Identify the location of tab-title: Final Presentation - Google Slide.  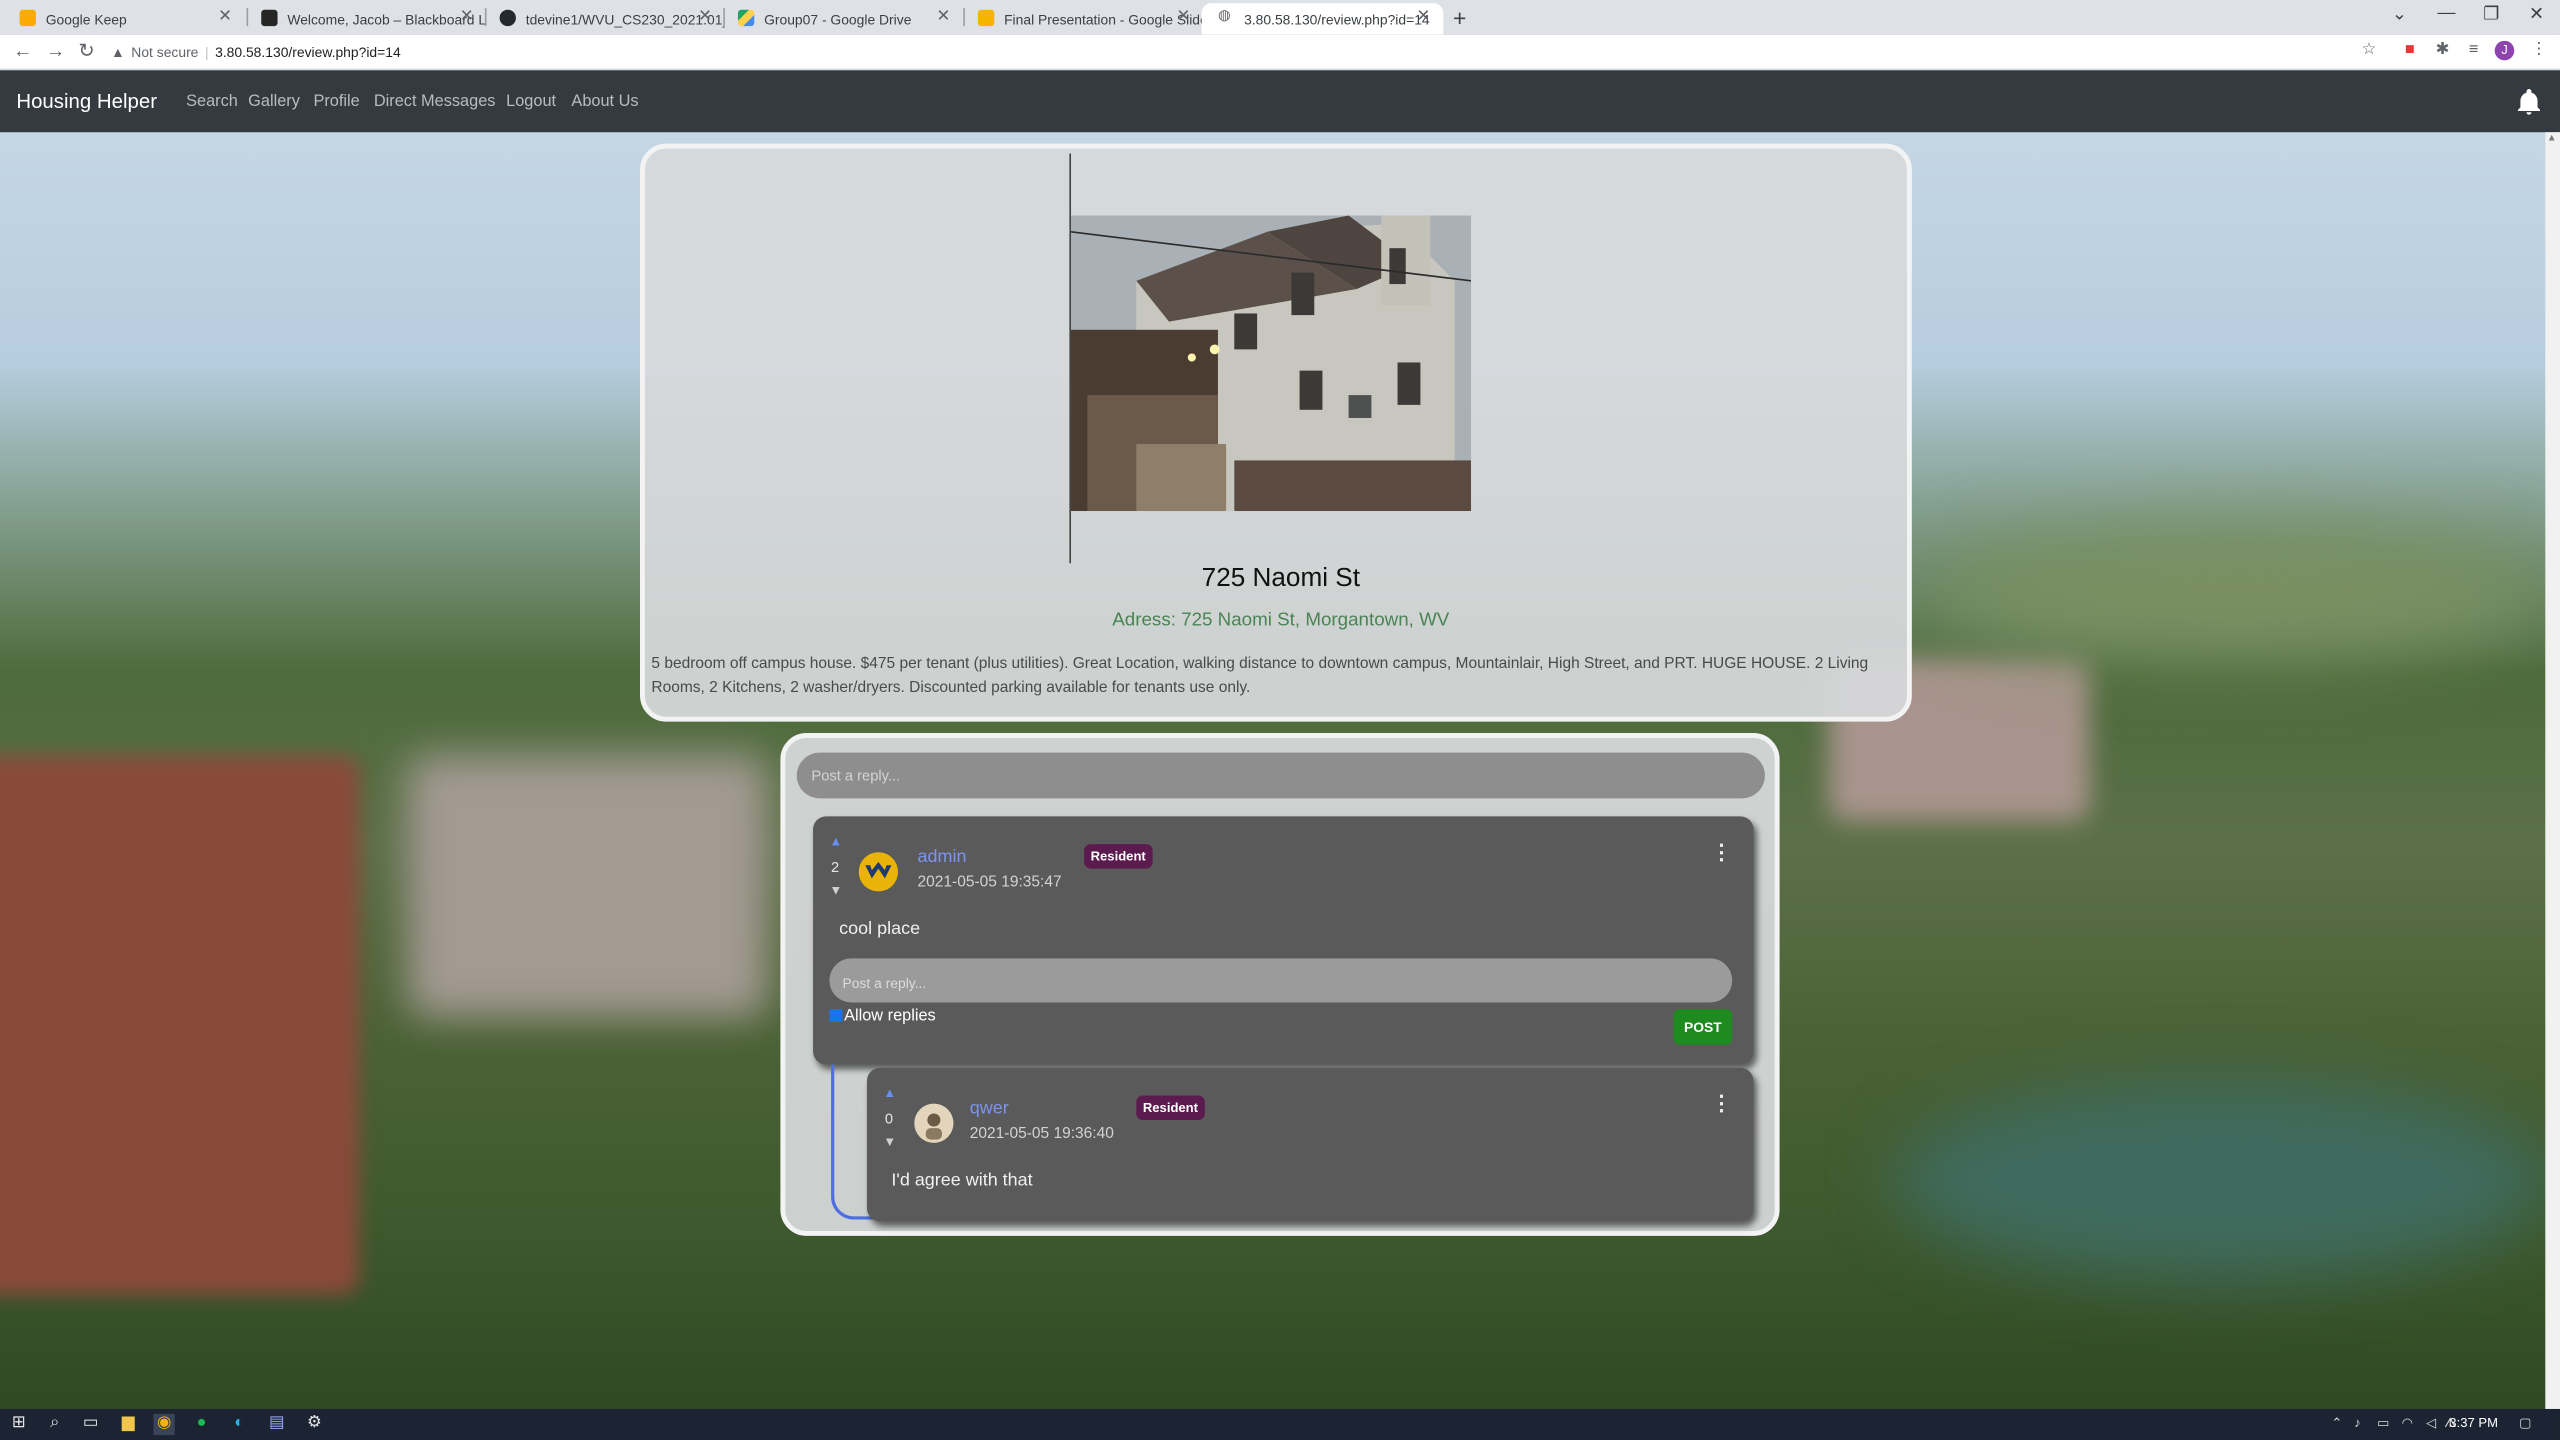
(1104, 19).